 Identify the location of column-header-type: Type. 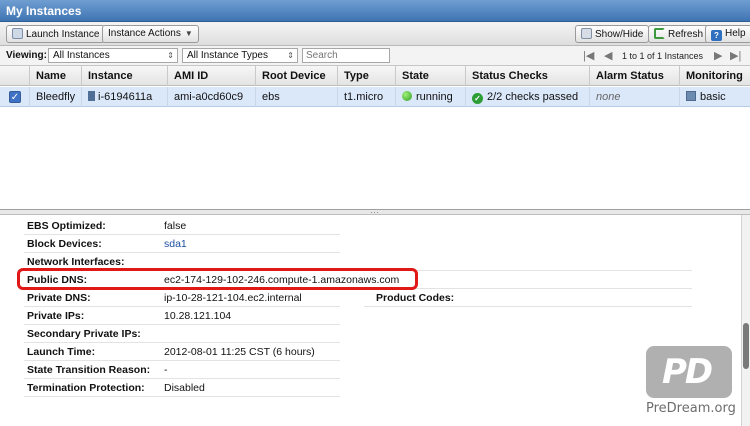
(367, 76).